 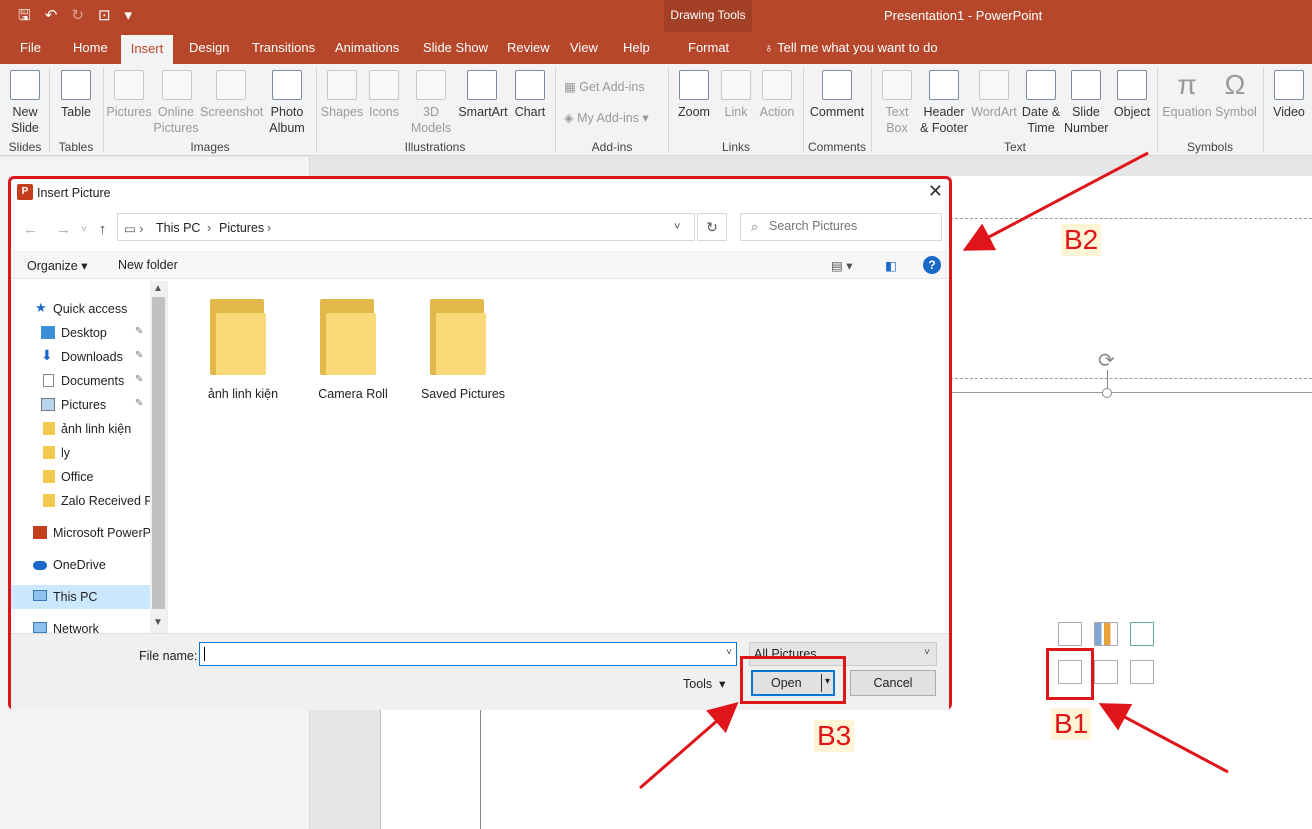 I want to click on arrow-b2, so click(x=1055, y=201).